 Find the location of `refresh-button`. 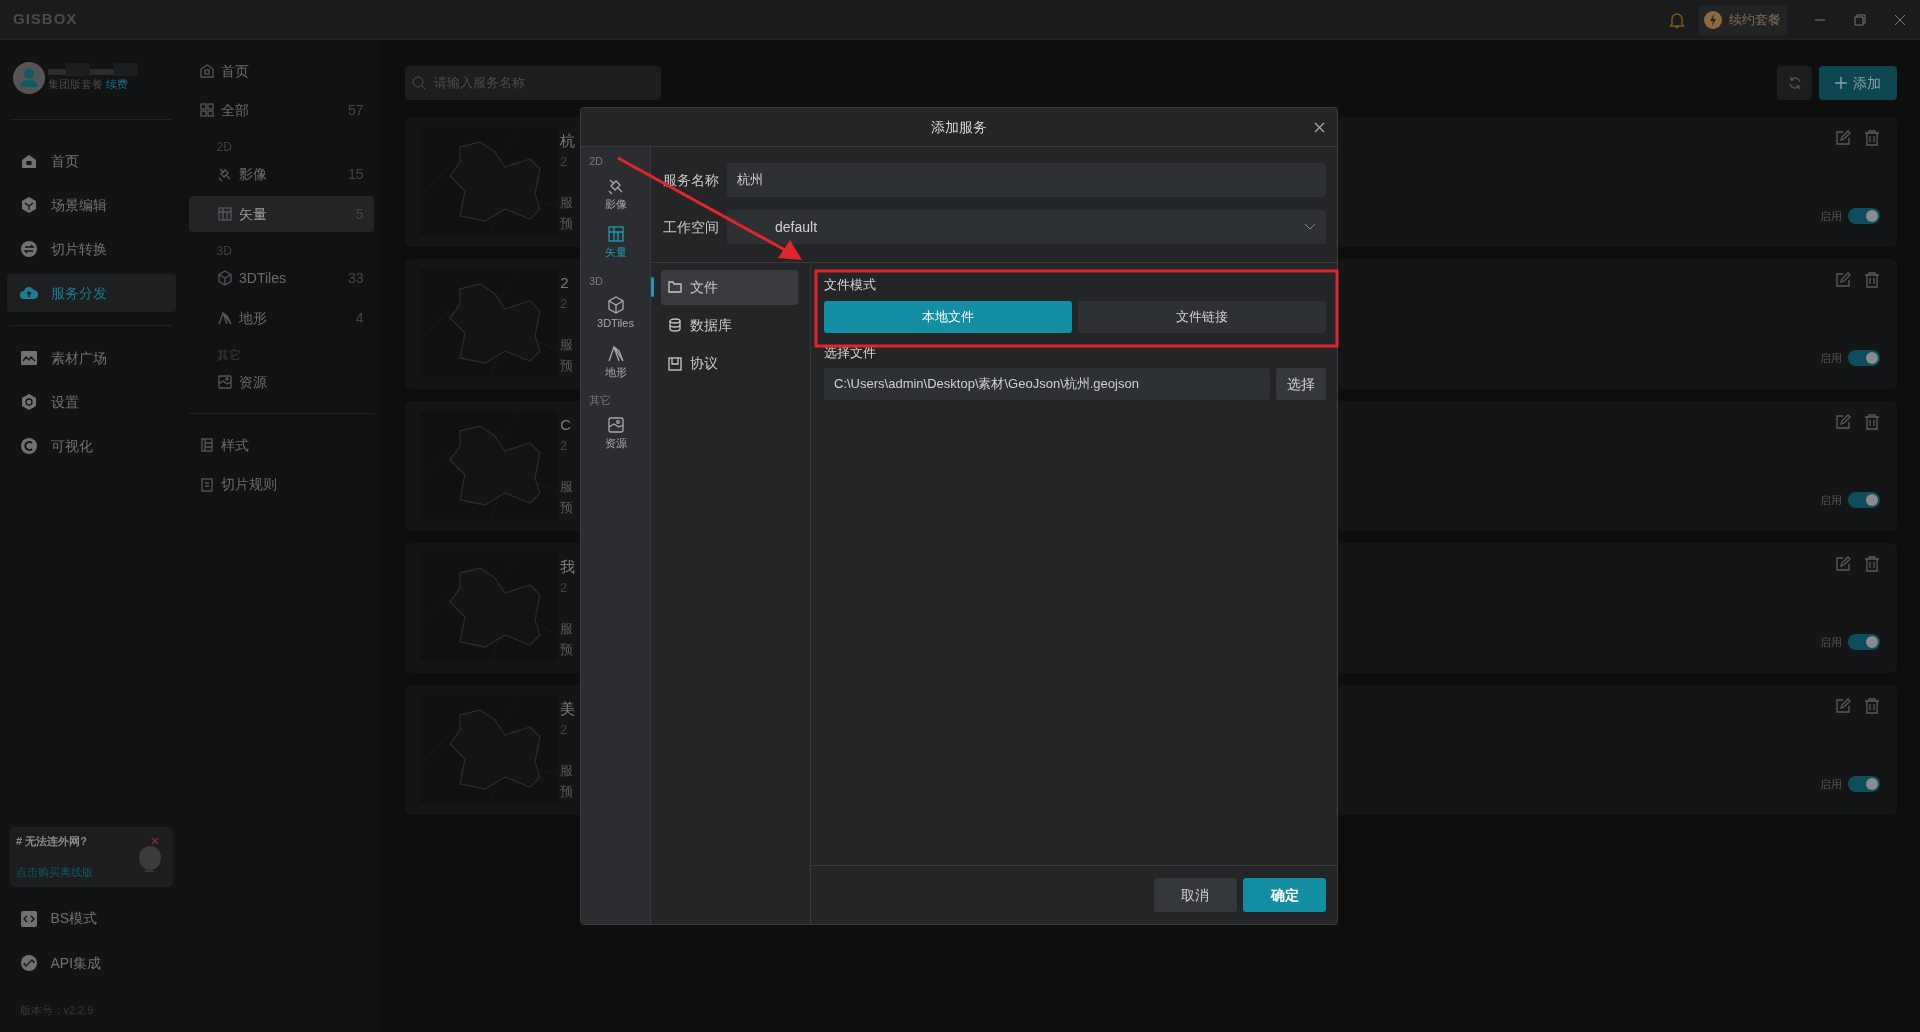

refresh-button is located at coordinates (1794, 83).